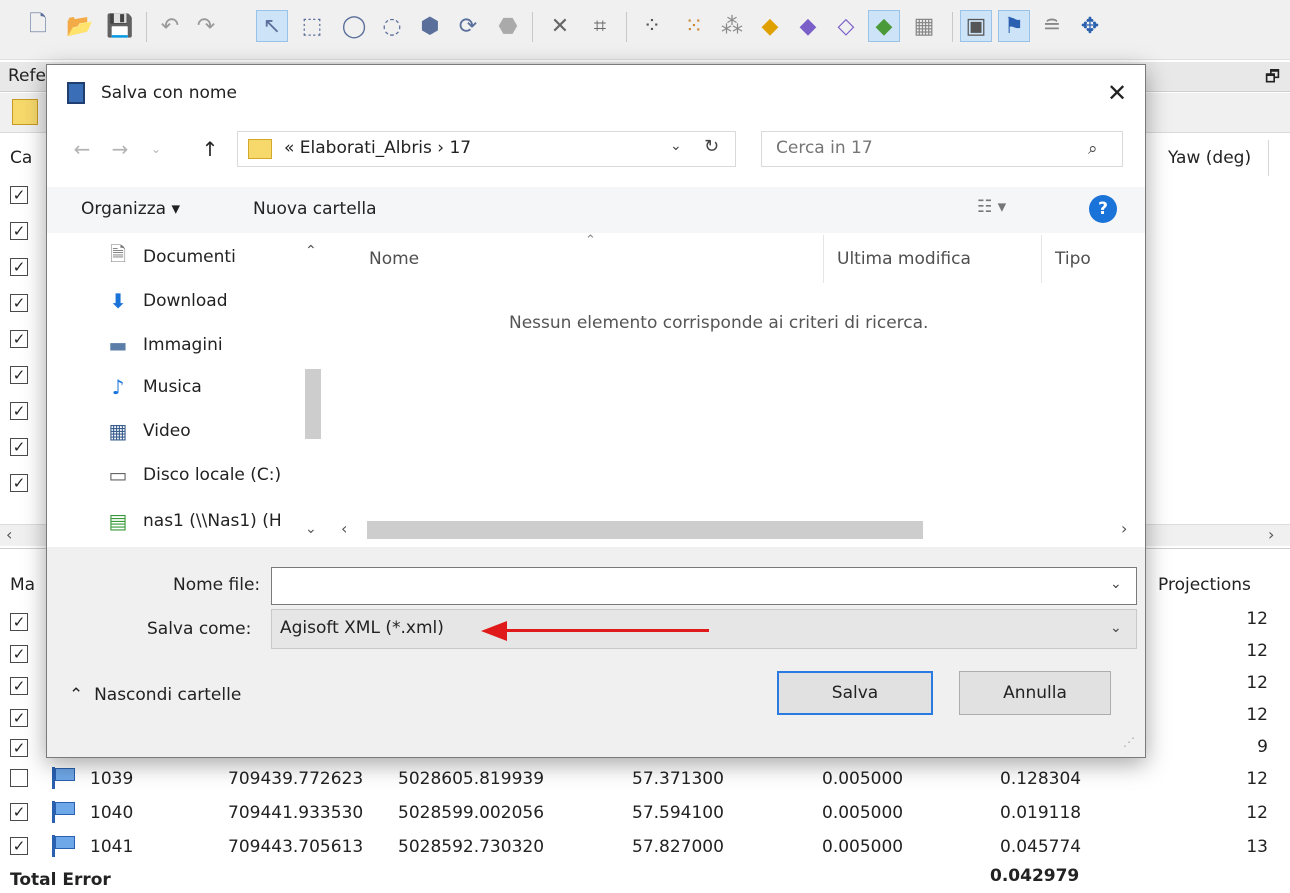  I want to click on back-icon: ←, so click(82, 149).